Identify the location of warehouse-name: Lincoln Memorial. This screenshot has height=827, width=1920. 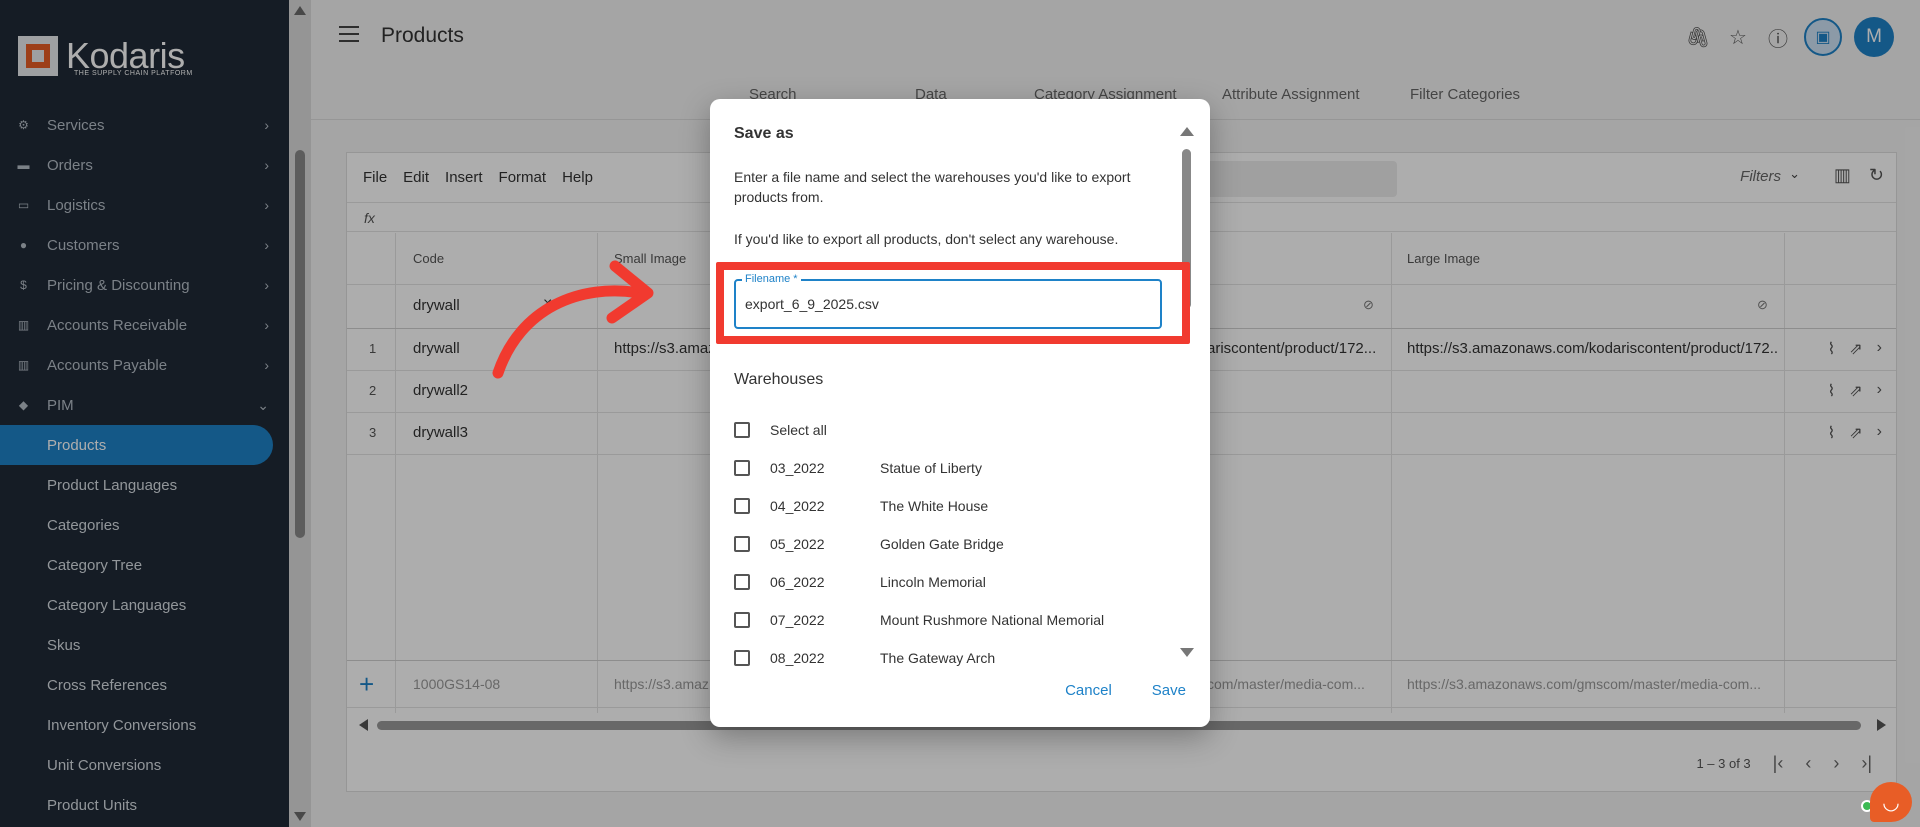
(933, 582).